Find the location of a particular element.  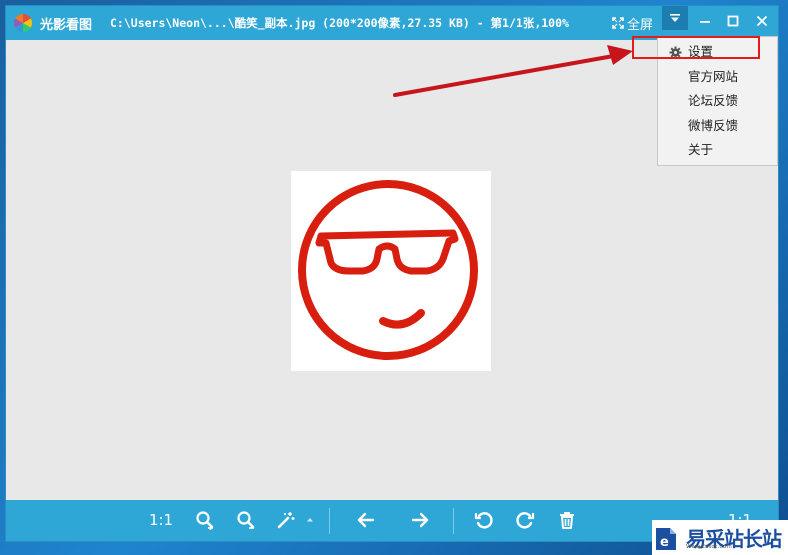

watermark-url: Www.Easck.Com is located at coordinates (709, 547).